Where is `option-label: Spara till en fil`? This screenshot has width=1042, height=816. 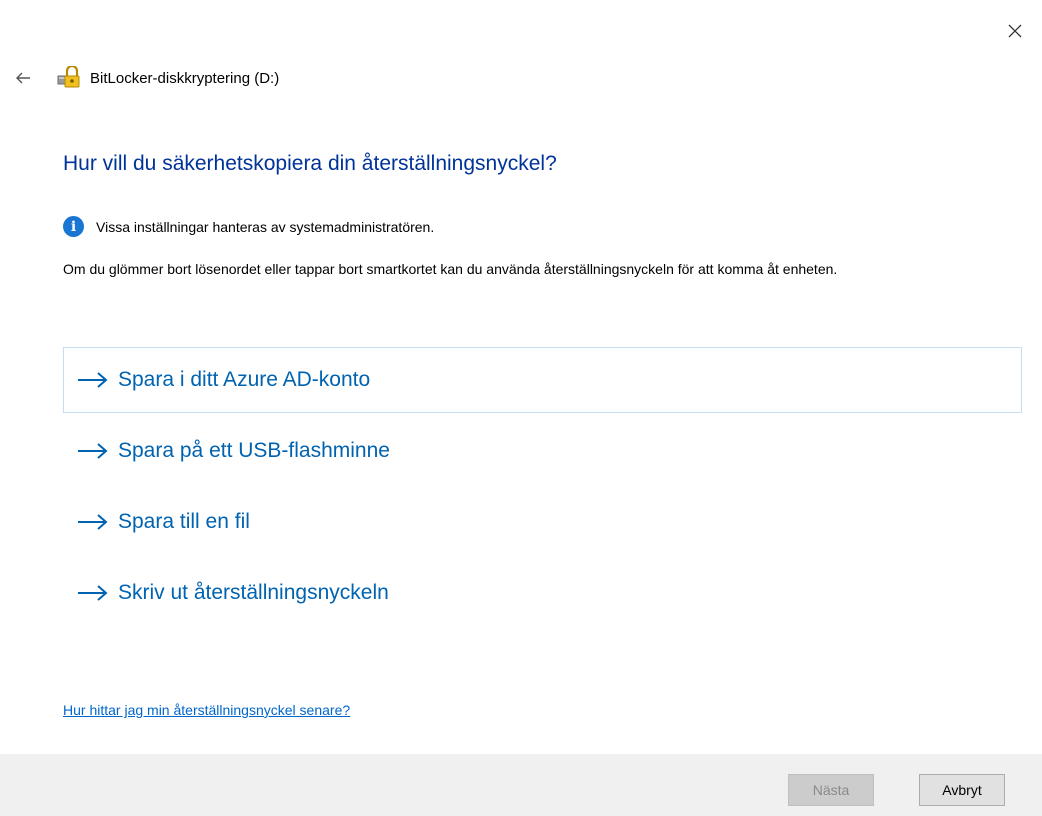 option-label: Spara till en fil is located at coordinates (184, 521).